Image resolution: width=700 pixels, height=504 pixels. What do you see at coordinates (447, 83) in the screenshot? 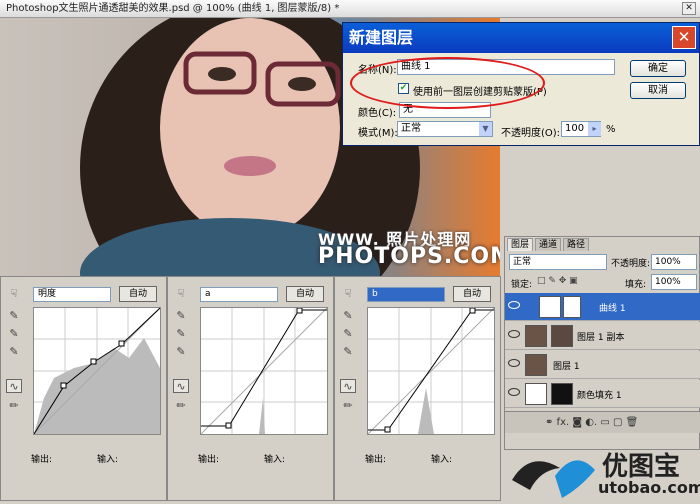
I see `highlight-ellipse` at bounding box center [447, 83].